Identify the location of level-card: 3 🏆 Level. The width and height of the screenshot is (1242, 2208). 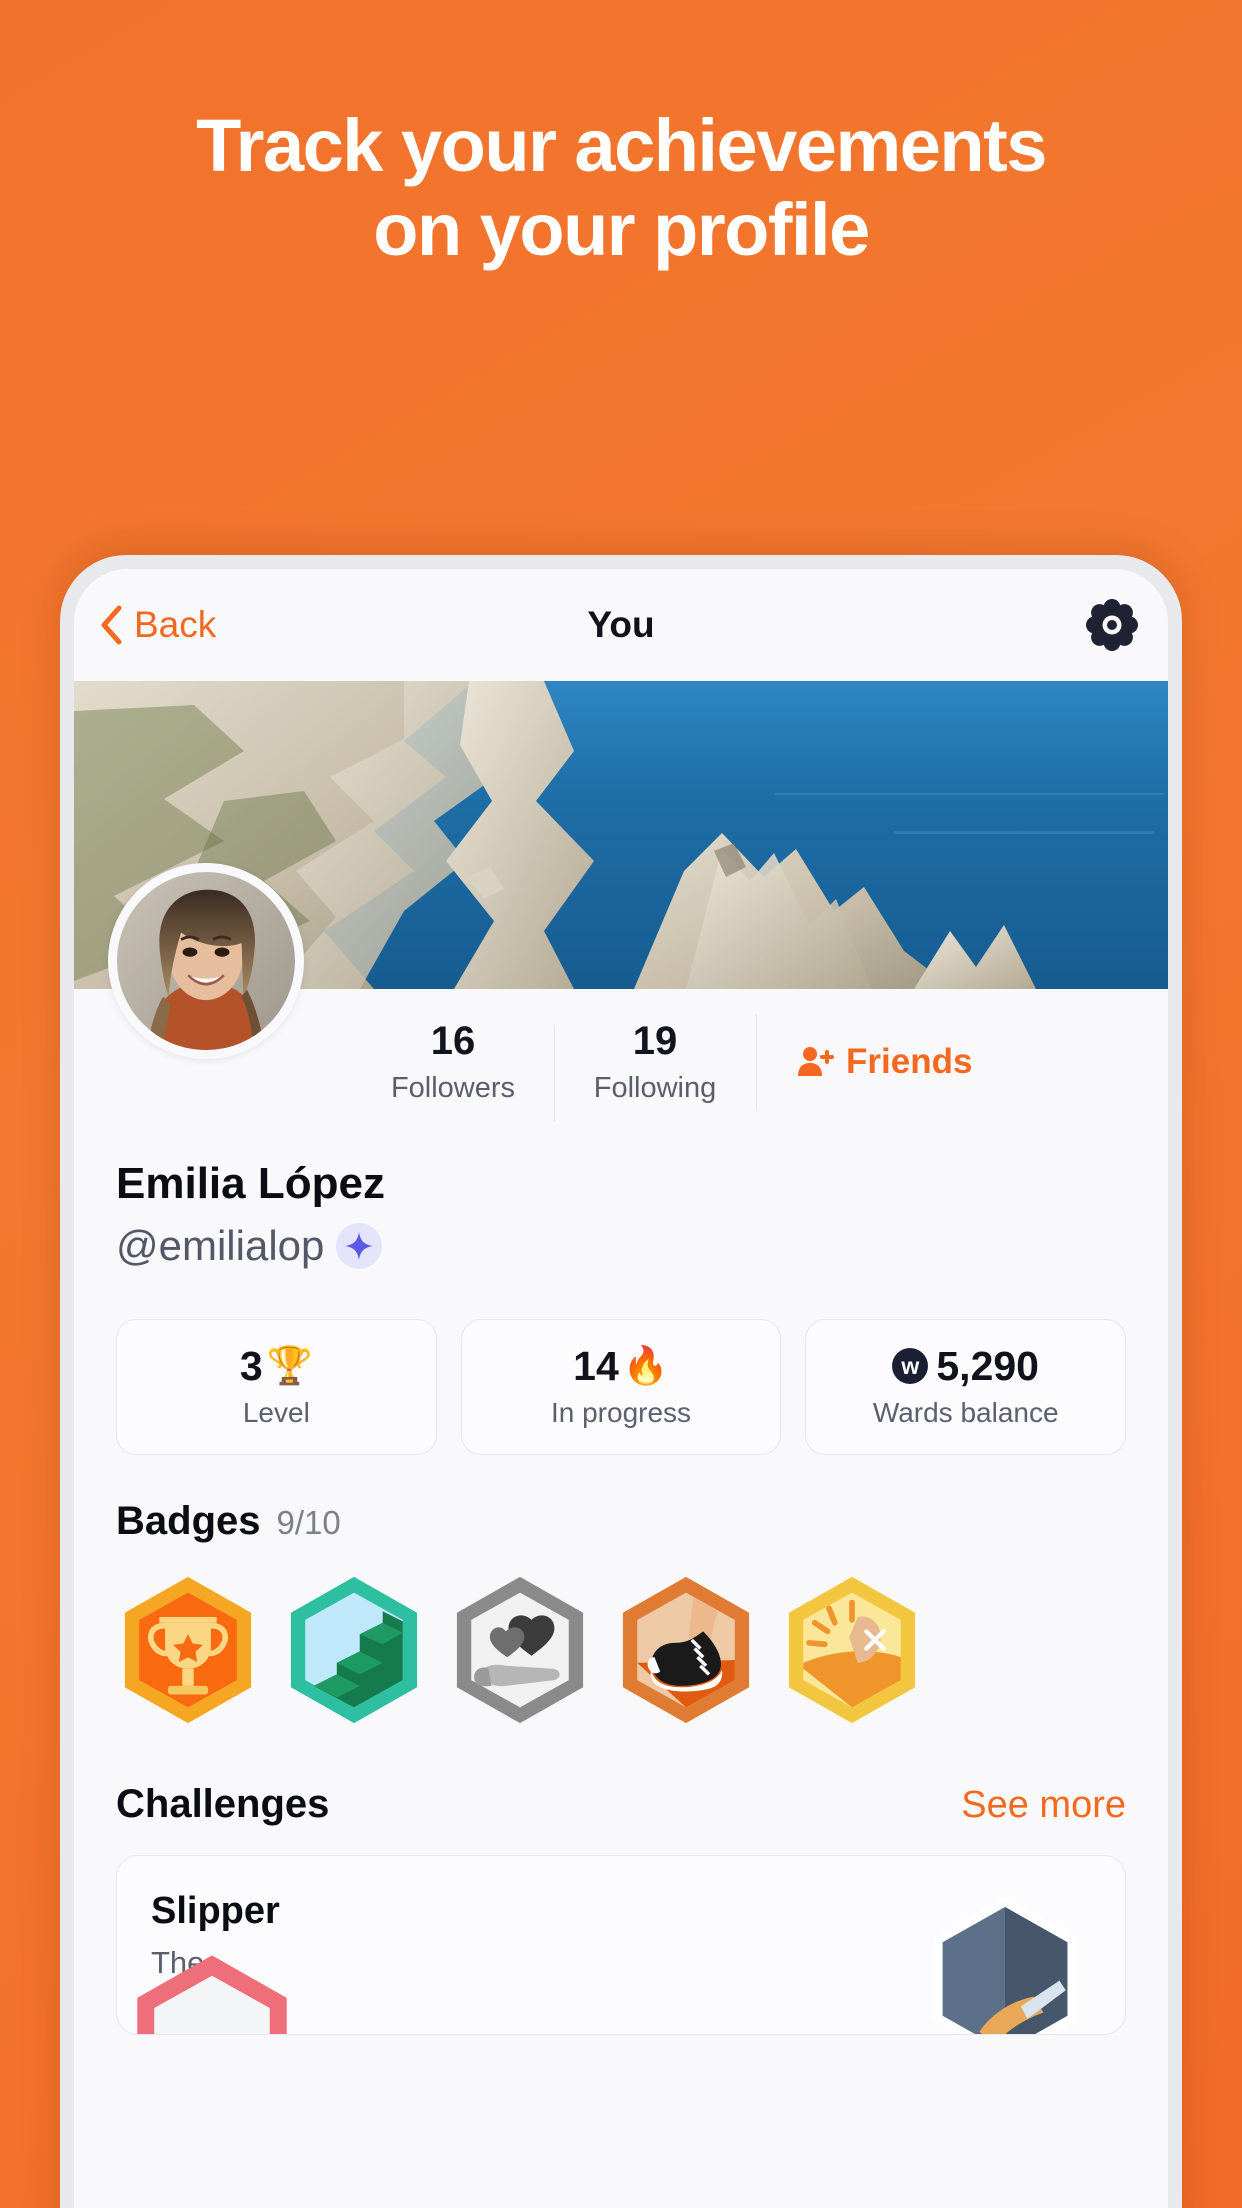
(276, 1387).